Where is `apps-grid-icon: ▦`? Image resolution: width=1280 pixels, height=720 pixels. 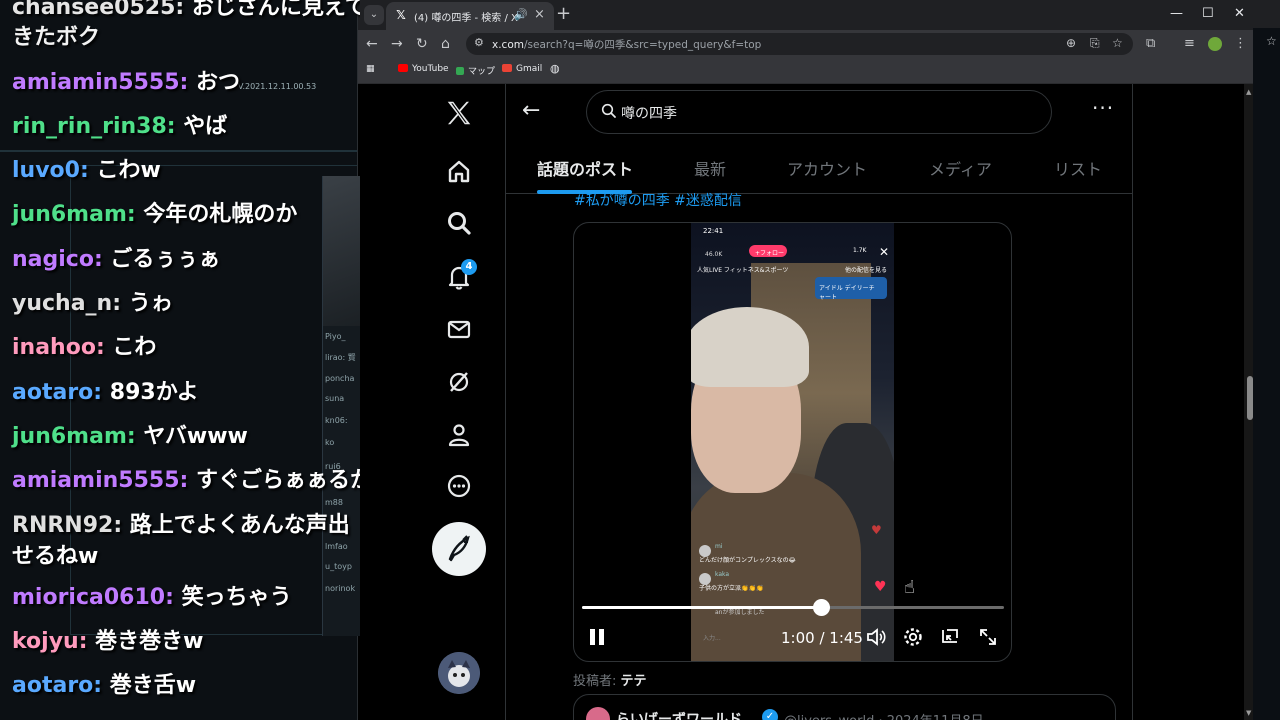
apps-grid-icon: ▦ is located at coordinates (370, 69).